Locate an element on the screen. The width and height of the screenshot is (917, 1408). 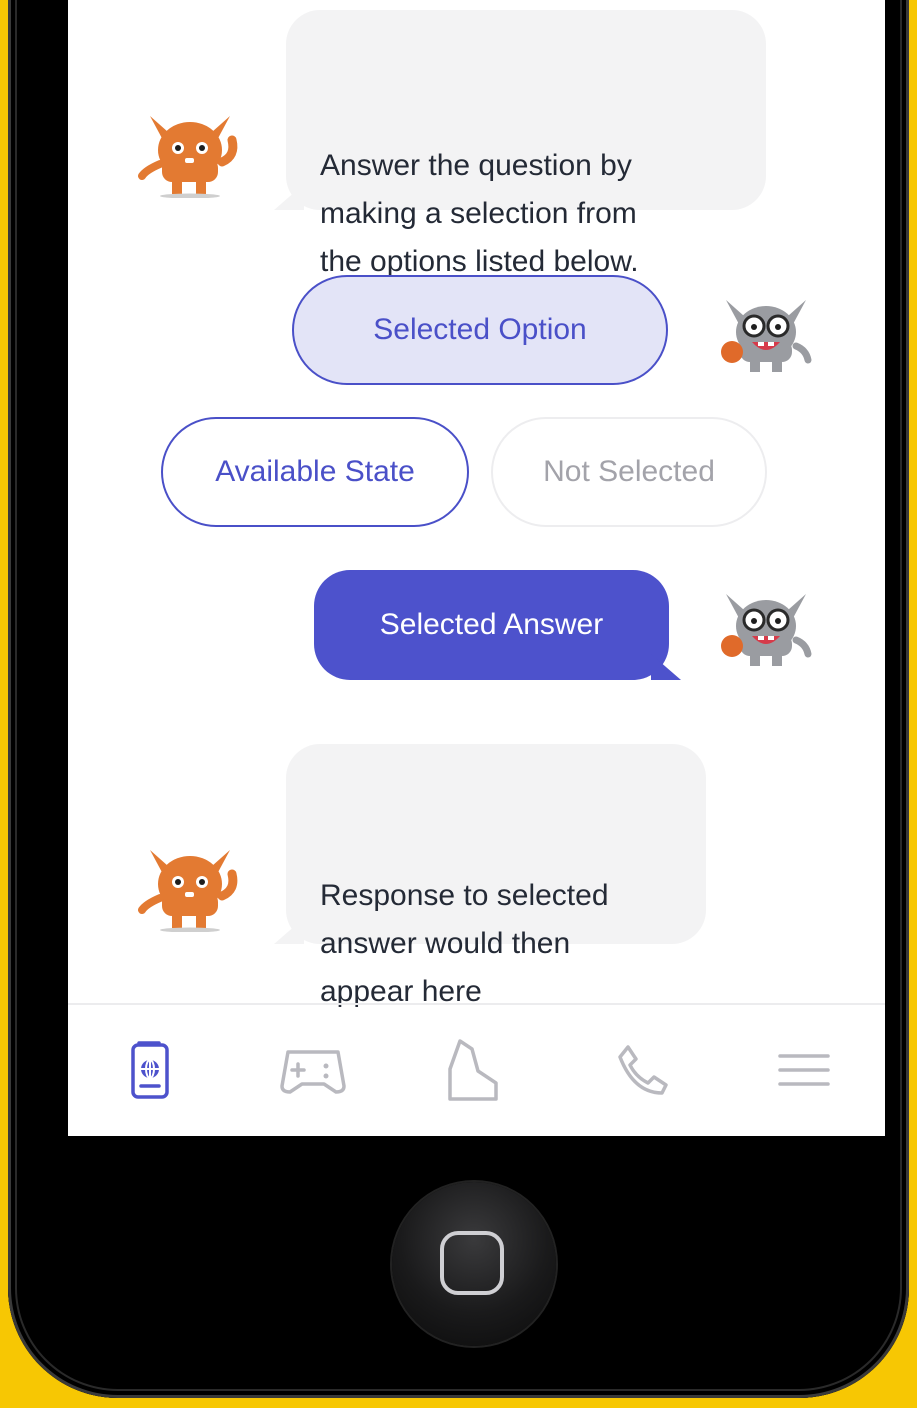
option-available-pill: Available State is located at coordinates (315, 472).